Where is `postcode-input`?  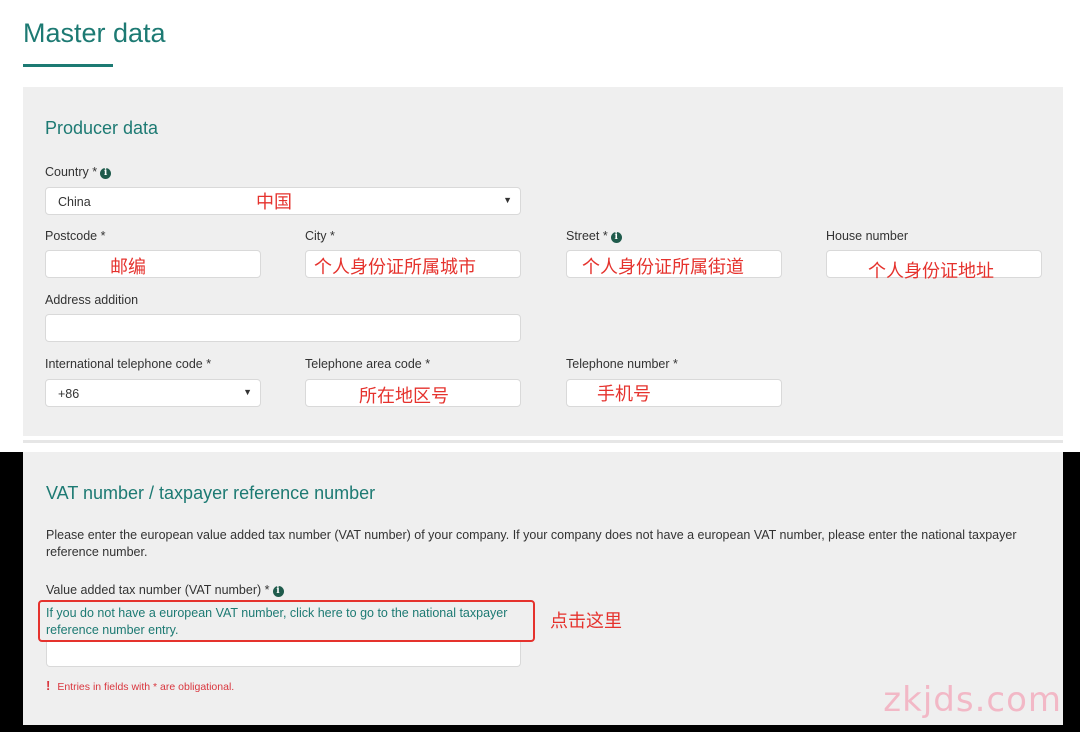
postcode-input is located at coordinates (153, 264).